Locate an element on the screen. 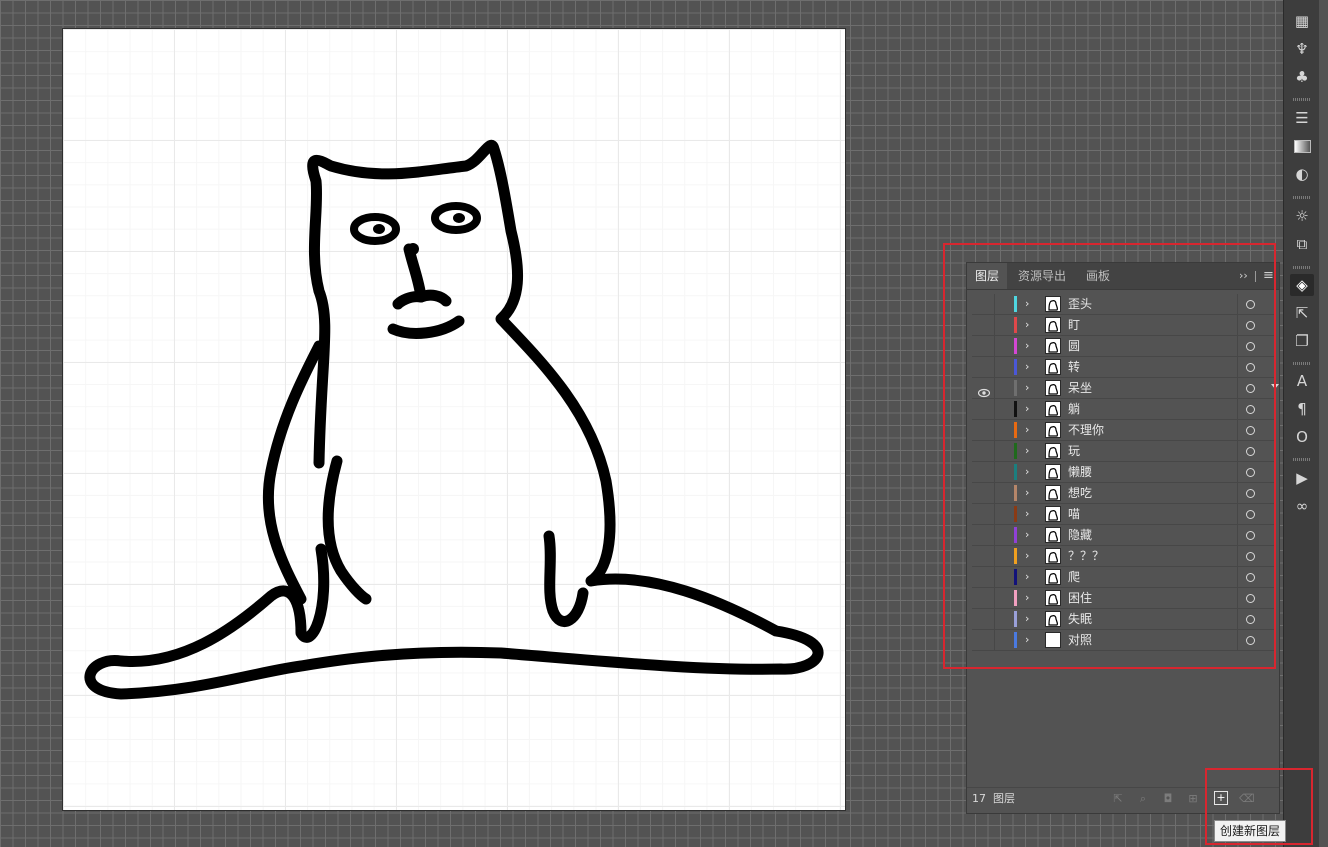 The width and height of the screenshot is (1328, 847). layer-count: 17 图层 is located at coordinates (993, 798).